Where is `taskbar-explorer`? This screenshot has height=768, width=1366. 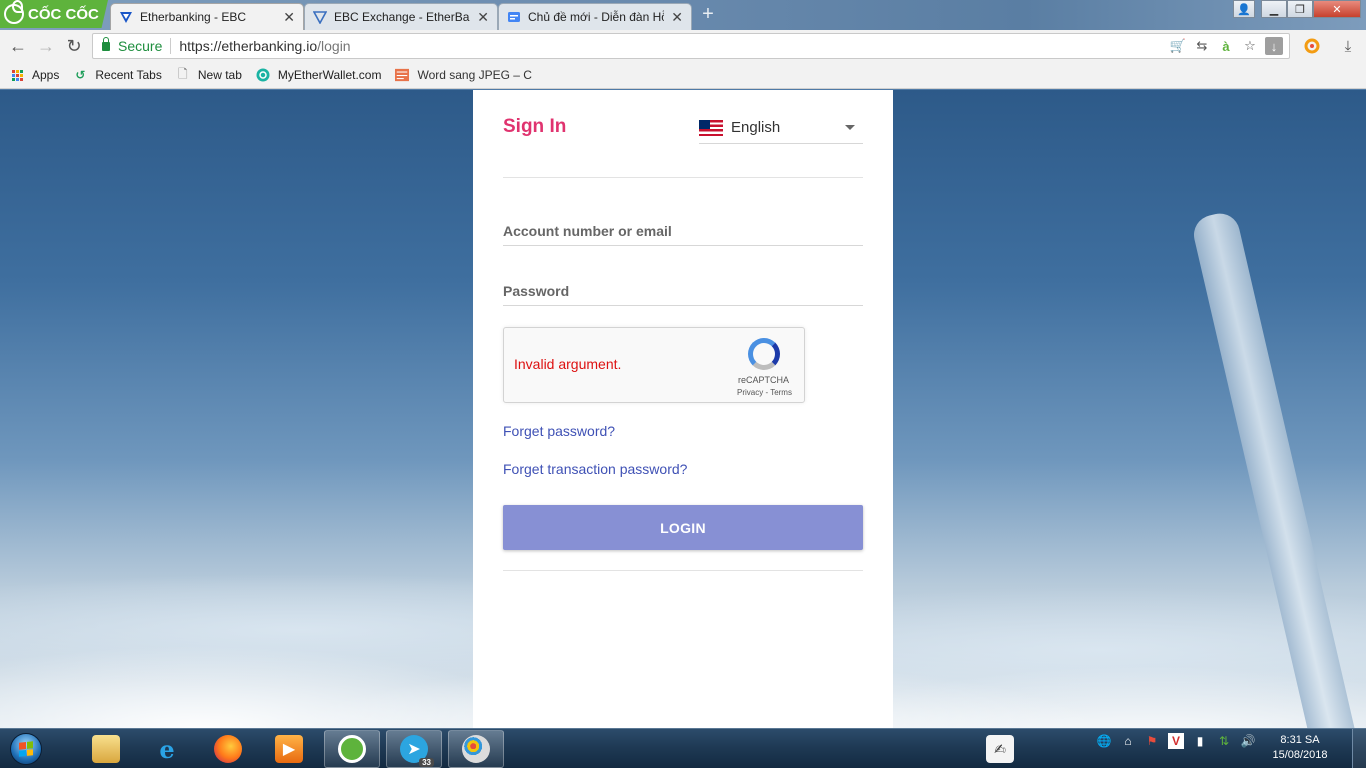 taskbar-explorer is located at coordinates (106, 749).